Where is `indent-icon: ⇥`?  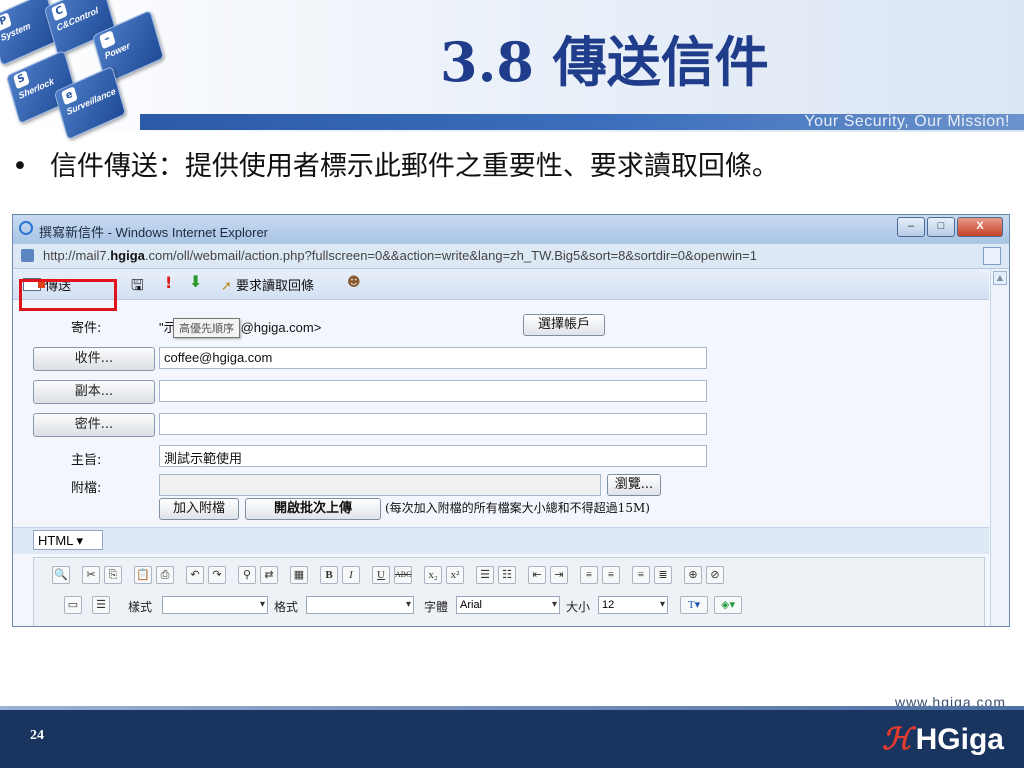 indent-icon: ⇥ is located at coordinates (559, 575).